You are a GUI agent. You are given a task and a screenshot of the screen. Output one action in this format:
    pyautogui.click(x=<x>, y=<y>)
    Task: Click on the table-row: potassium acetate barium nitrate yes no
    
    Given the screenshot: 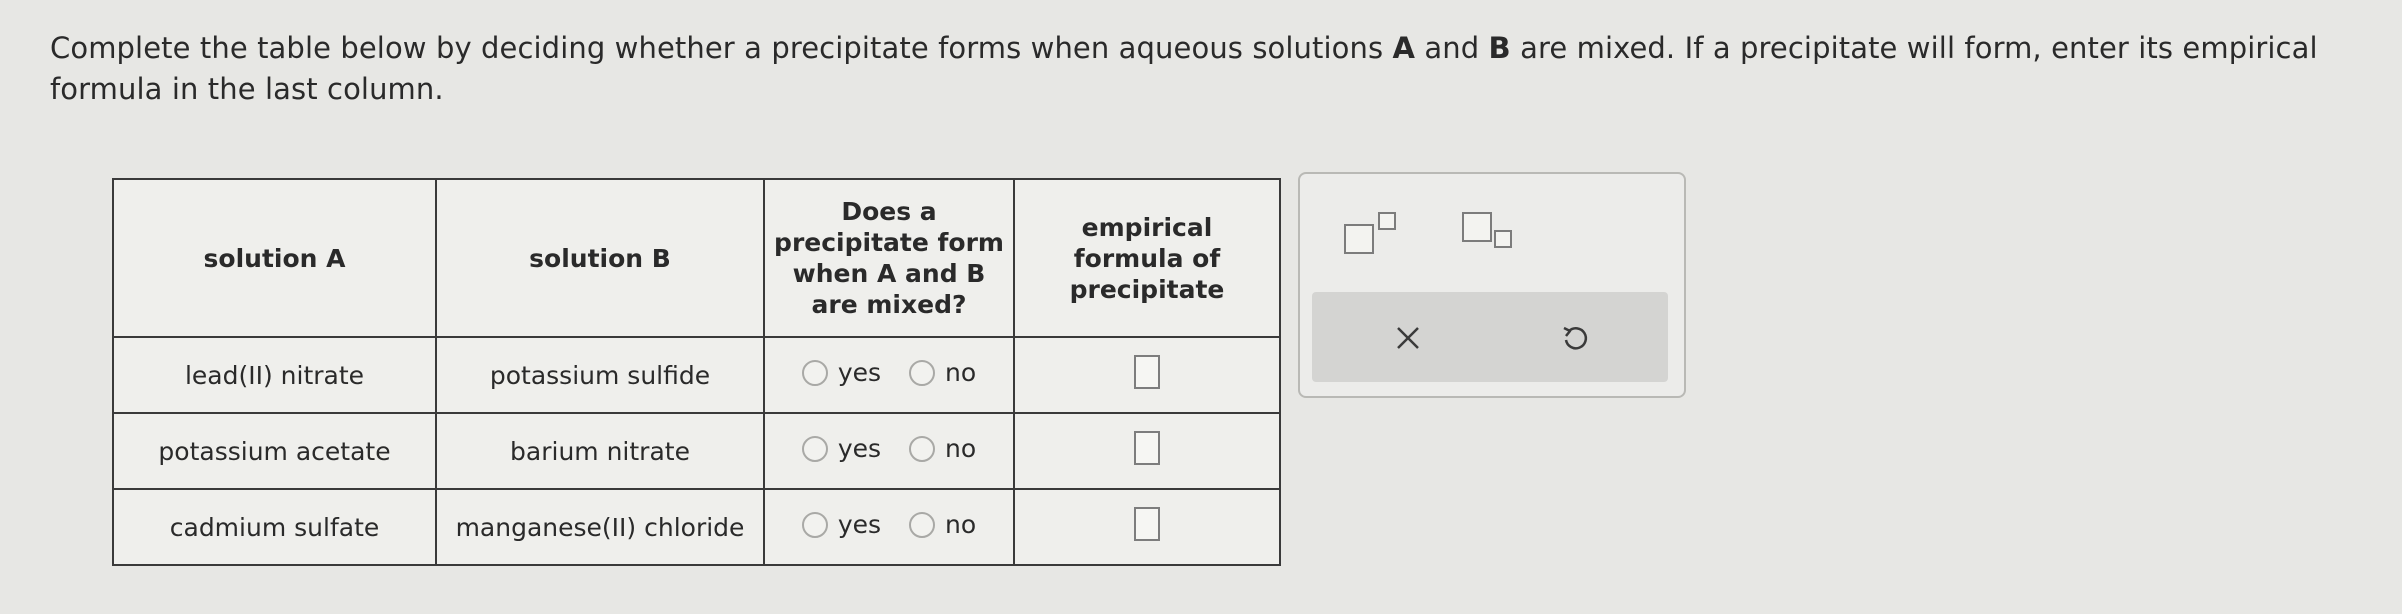 What is the action you would take?
    pyautogui.click(x=696, y=451)
    